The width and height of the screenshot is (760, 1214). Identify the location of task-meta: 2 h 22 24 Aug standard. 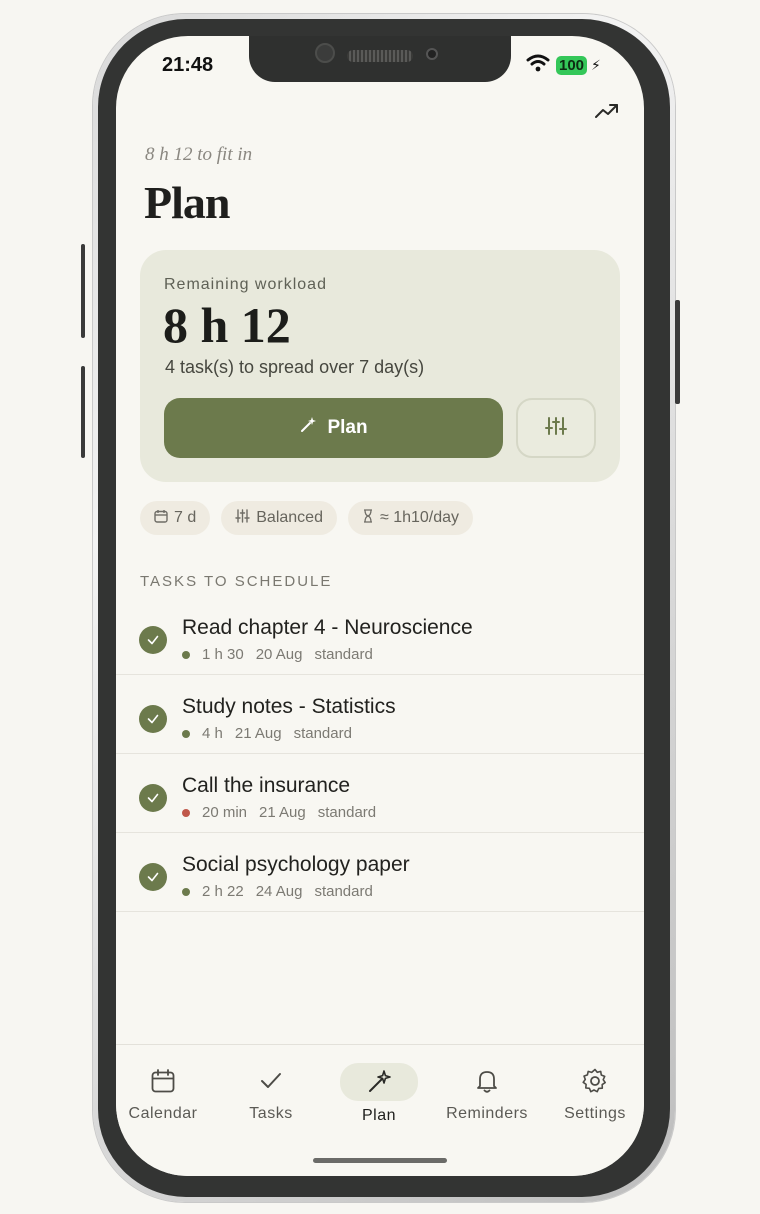
(277, 891).